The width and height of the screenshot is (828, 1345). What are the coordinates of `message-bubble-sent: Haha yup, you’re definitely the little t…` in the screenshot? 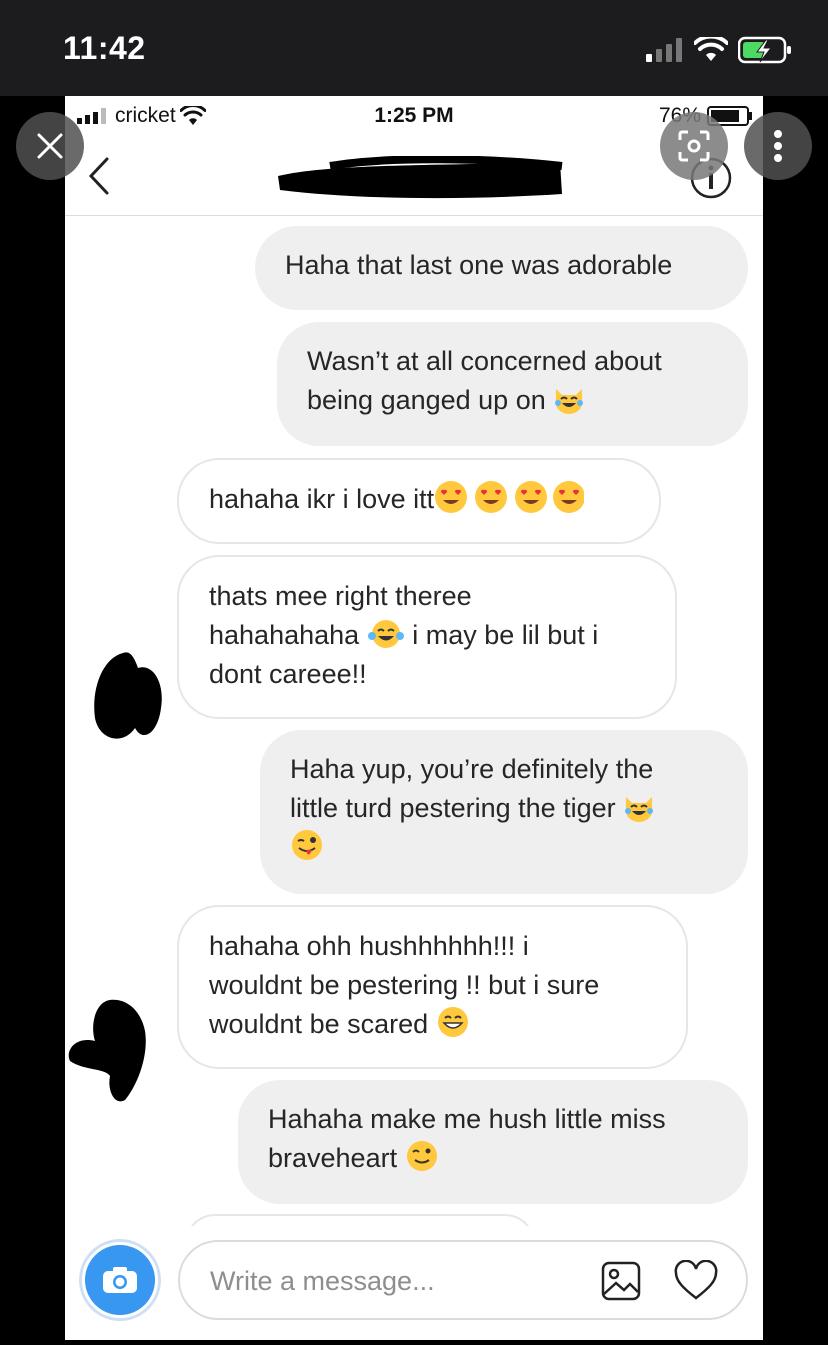 It's located at (504, 812).